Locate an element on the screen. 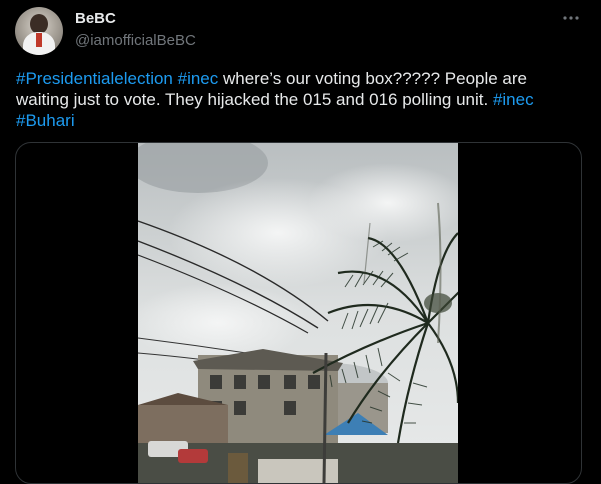 This screenshot has height=484, width=601. ellipsis-icon is located at coordinates (571, 18).